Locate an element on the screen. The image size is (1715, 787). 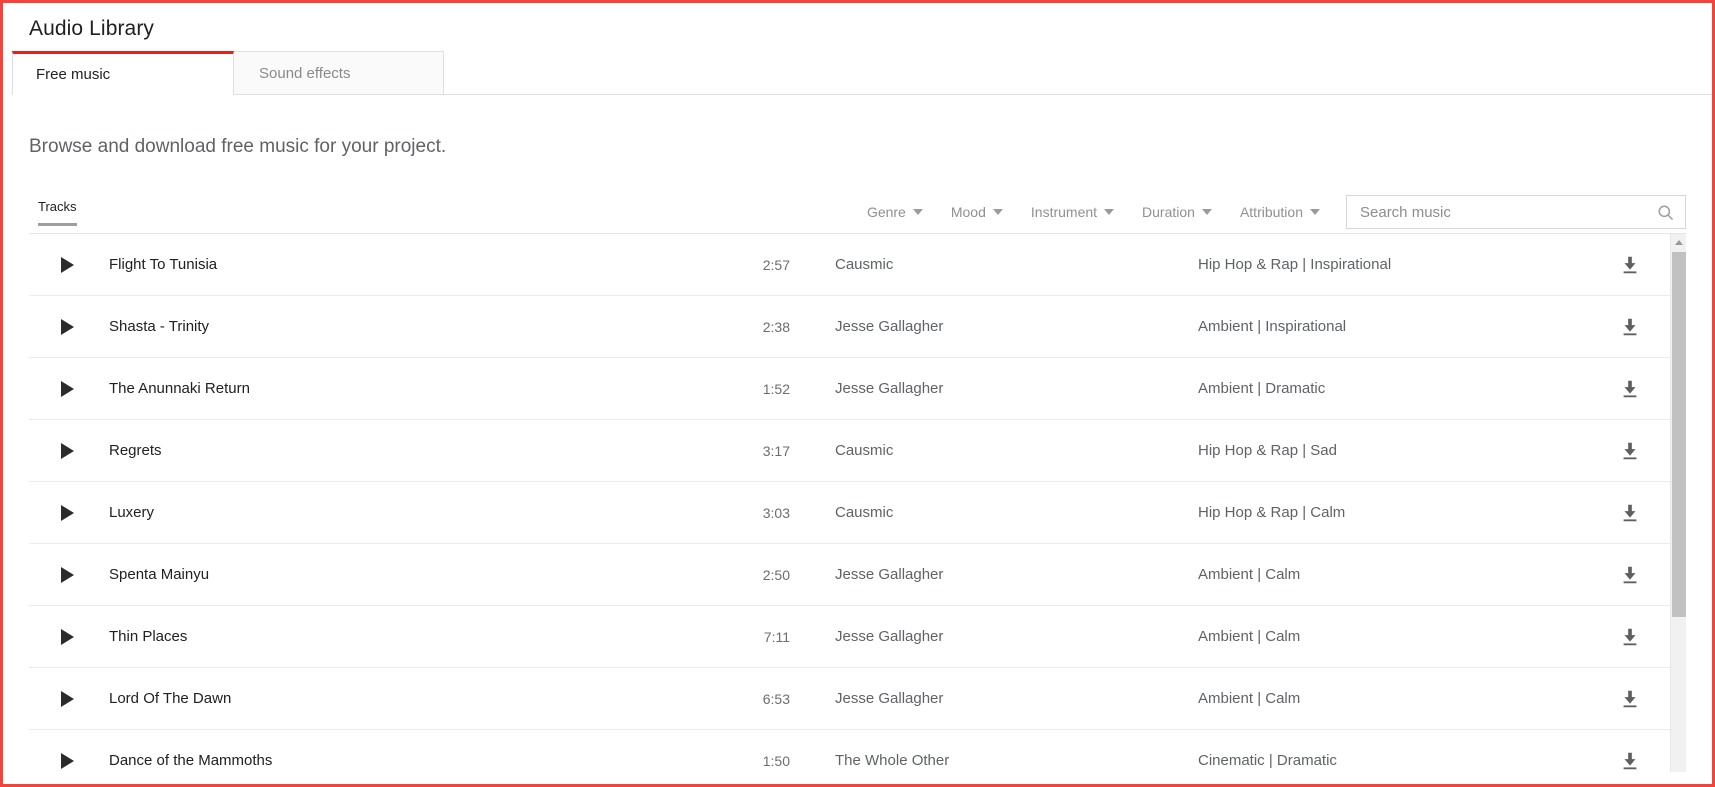
track-title: The Anunnaki Return is located at coordinates (179, 388).